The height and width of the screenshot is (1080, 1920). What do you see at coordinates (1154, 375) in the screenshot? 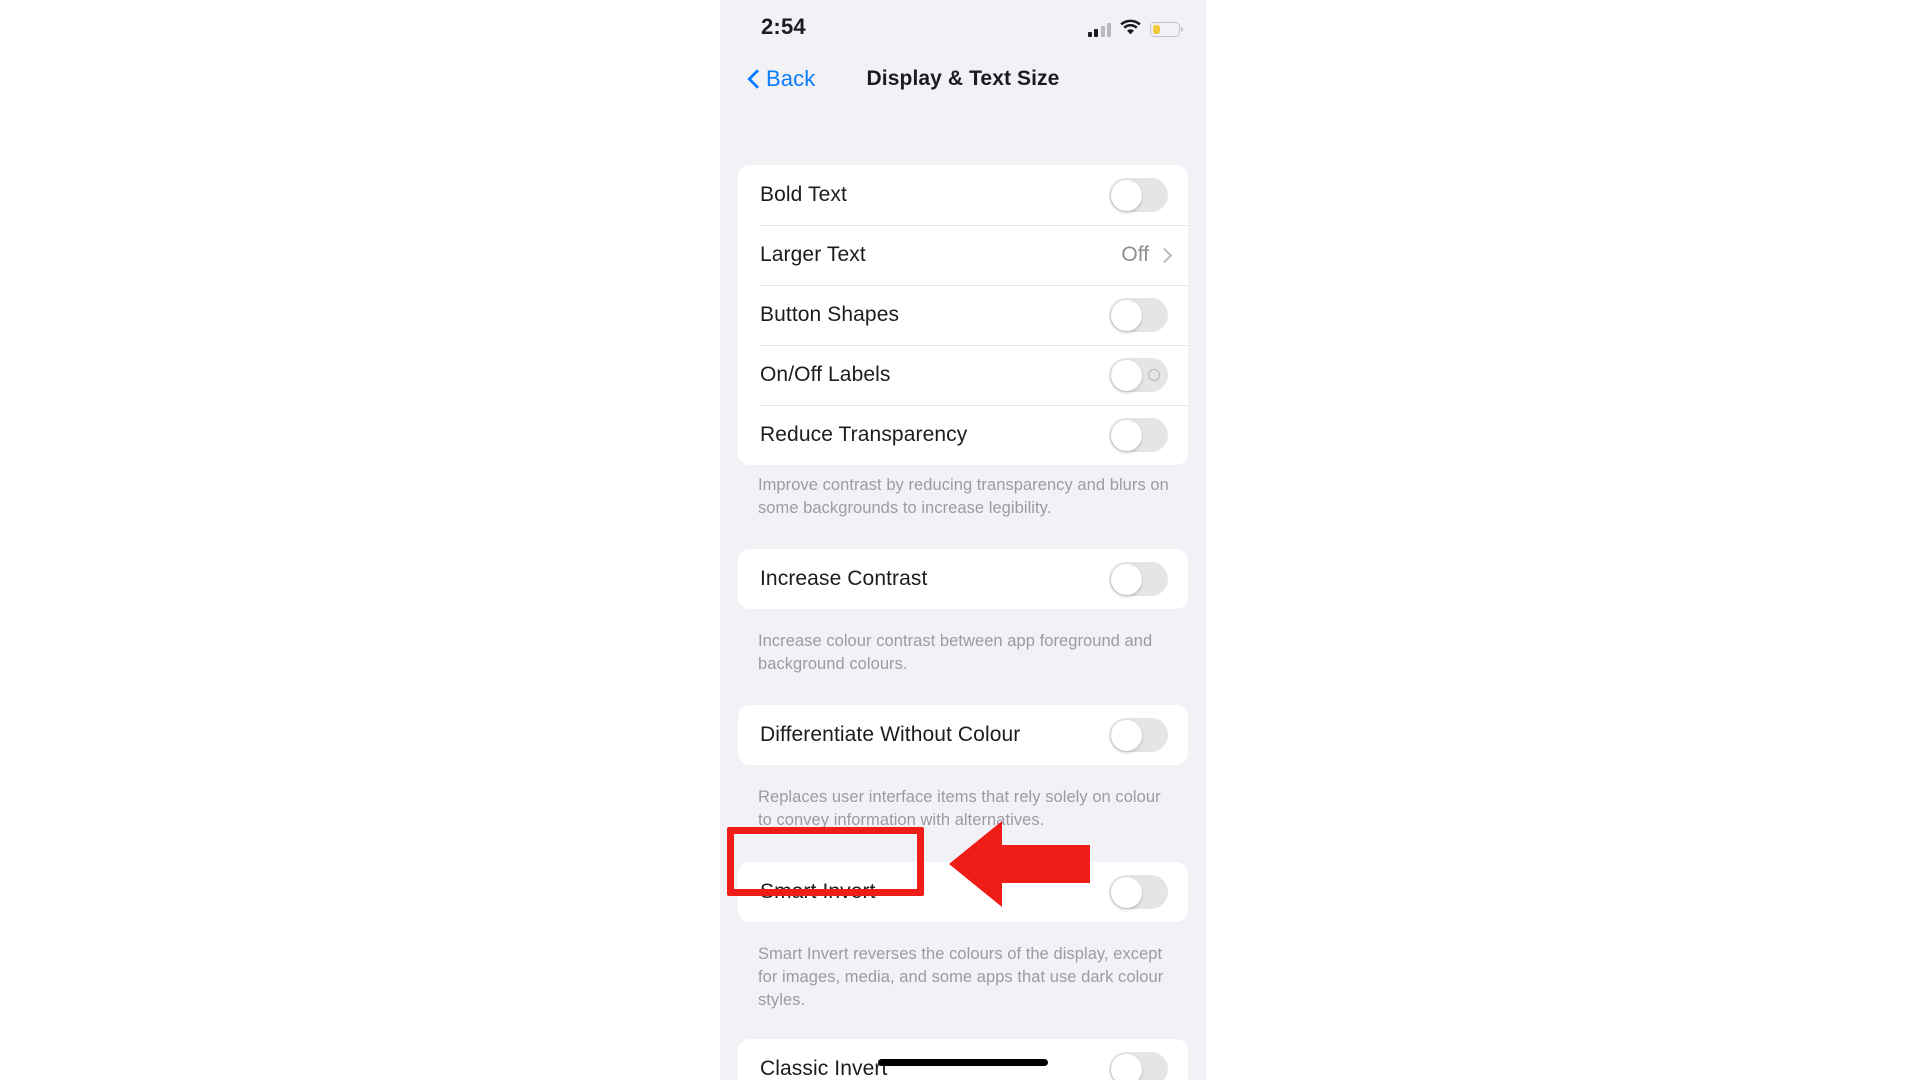
I see `toggle-off-label-icon` at bounding box center [1154, 375].